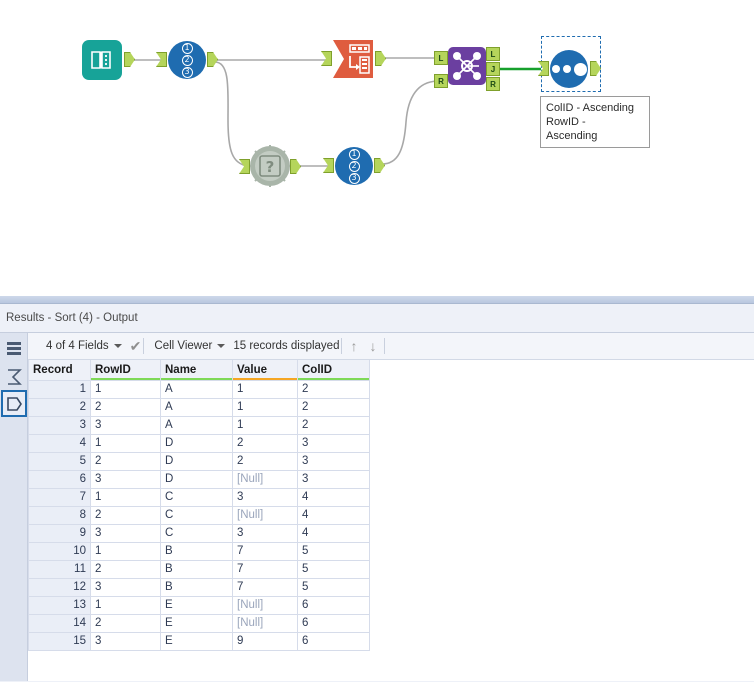  Describe the element at coordinates (493, 69) in the screenshot. I see `join-port-j-out: J` at that location.